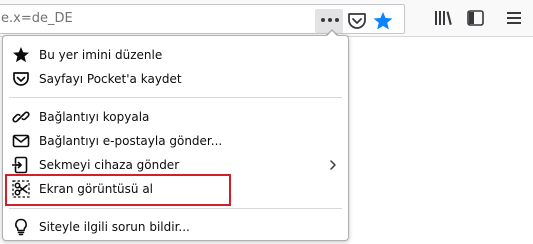 Image resolution: width=533 pixels, height=244 pixels. What do you see at coordinates (110, 79) in the screenshot?
I see `menu-item-label: Sayfayı Pocket'a kaydet` at bounding box center [110, 79].